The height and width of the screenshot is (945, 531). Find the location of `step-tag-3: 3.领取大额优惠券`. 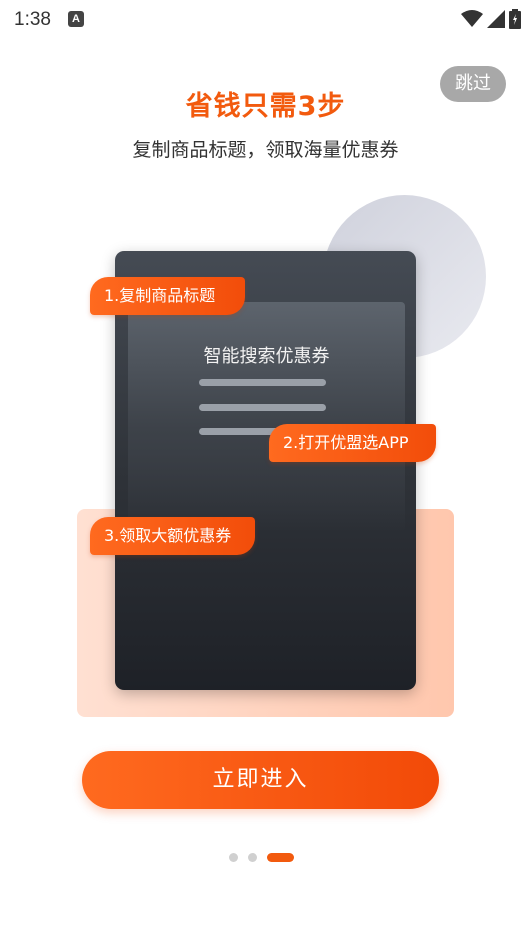

step-tag-3: 3.领取大额优惠券 is located at coordinates (172, 536).